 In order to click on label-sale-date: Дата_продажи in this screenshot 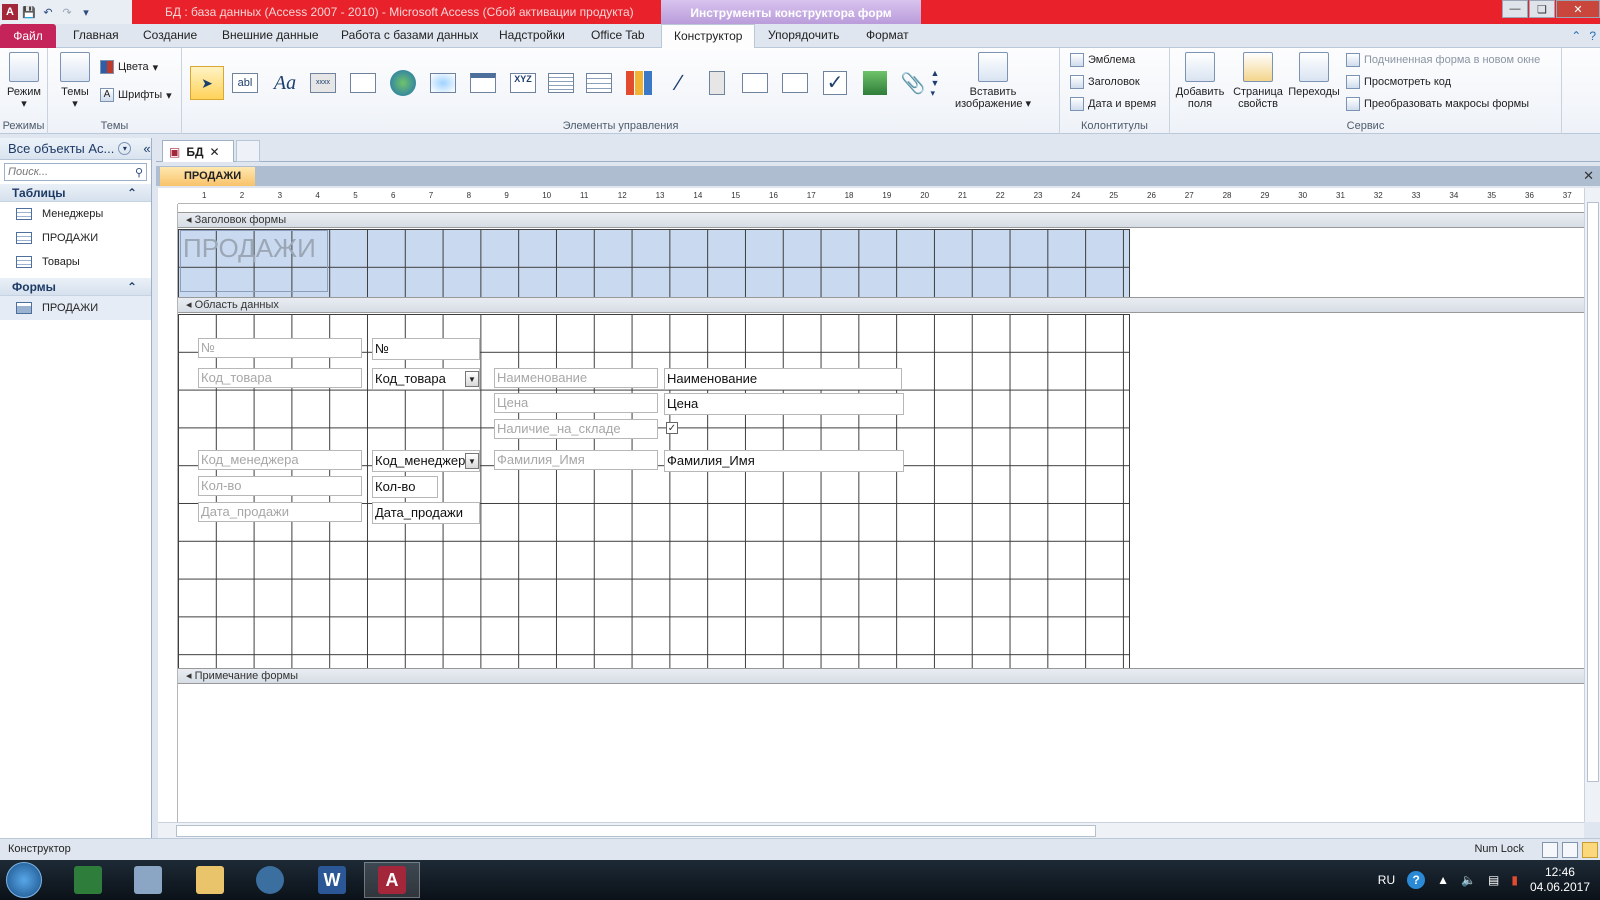, I will do `click(280, 512)`.